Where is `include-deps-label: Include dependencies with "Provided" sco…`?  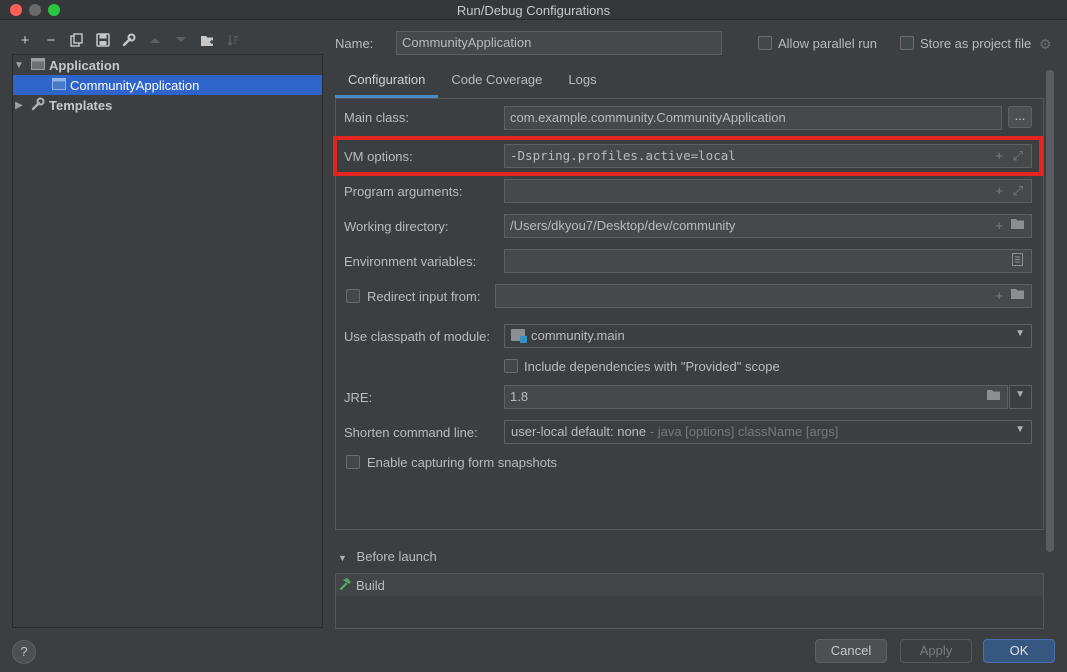
include-deps-label: Include dependencies with "Provided" sco… is located at coordinates (652, 366).